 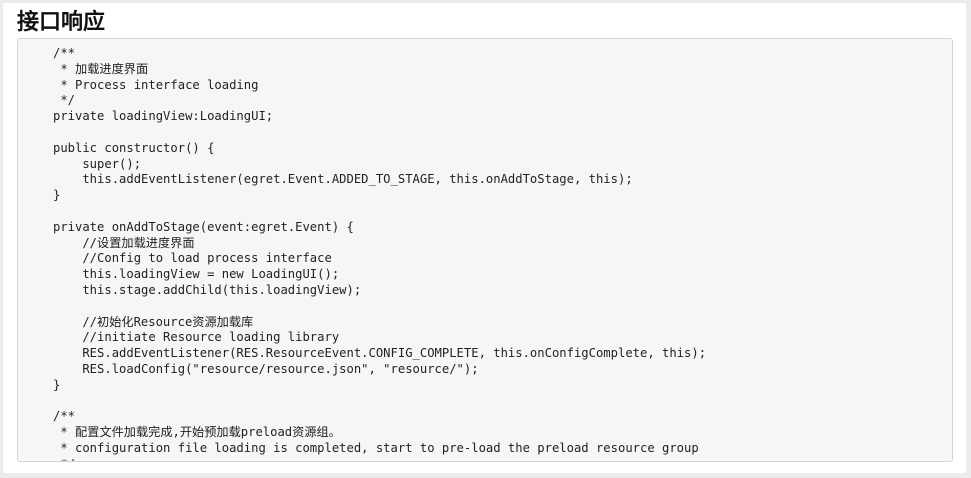 I want to click on code-line: * Process interface loading, so click(x=156, y=84).